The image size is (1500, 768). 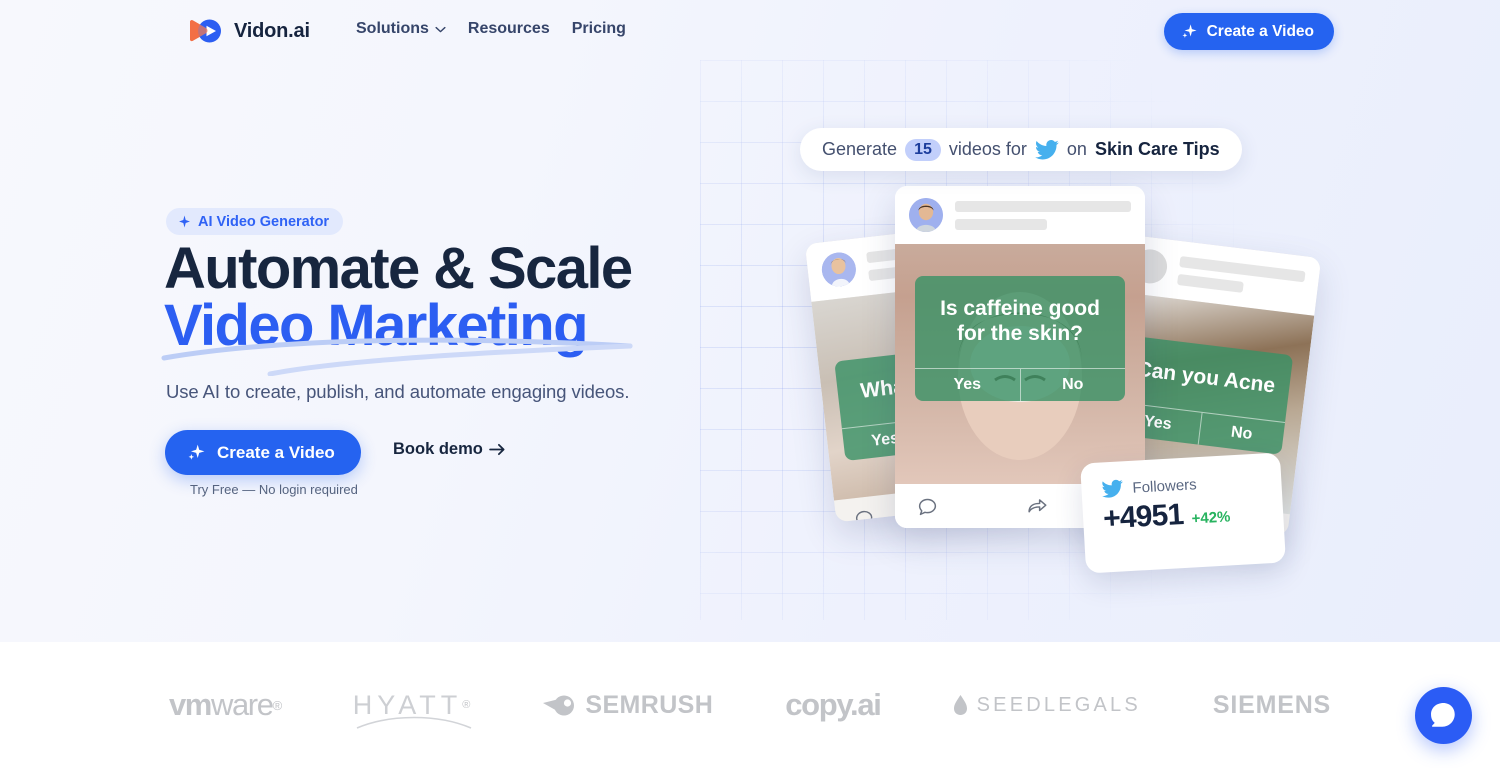 I want to click on chat-widget-button, so click(x=1443, y=715).